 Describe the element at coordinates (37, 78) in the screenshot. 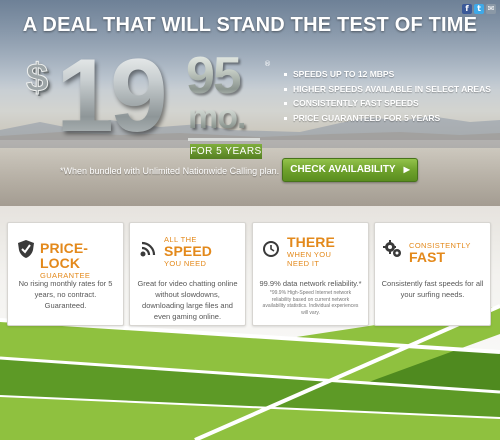

I see `price-currency: $` at that location.